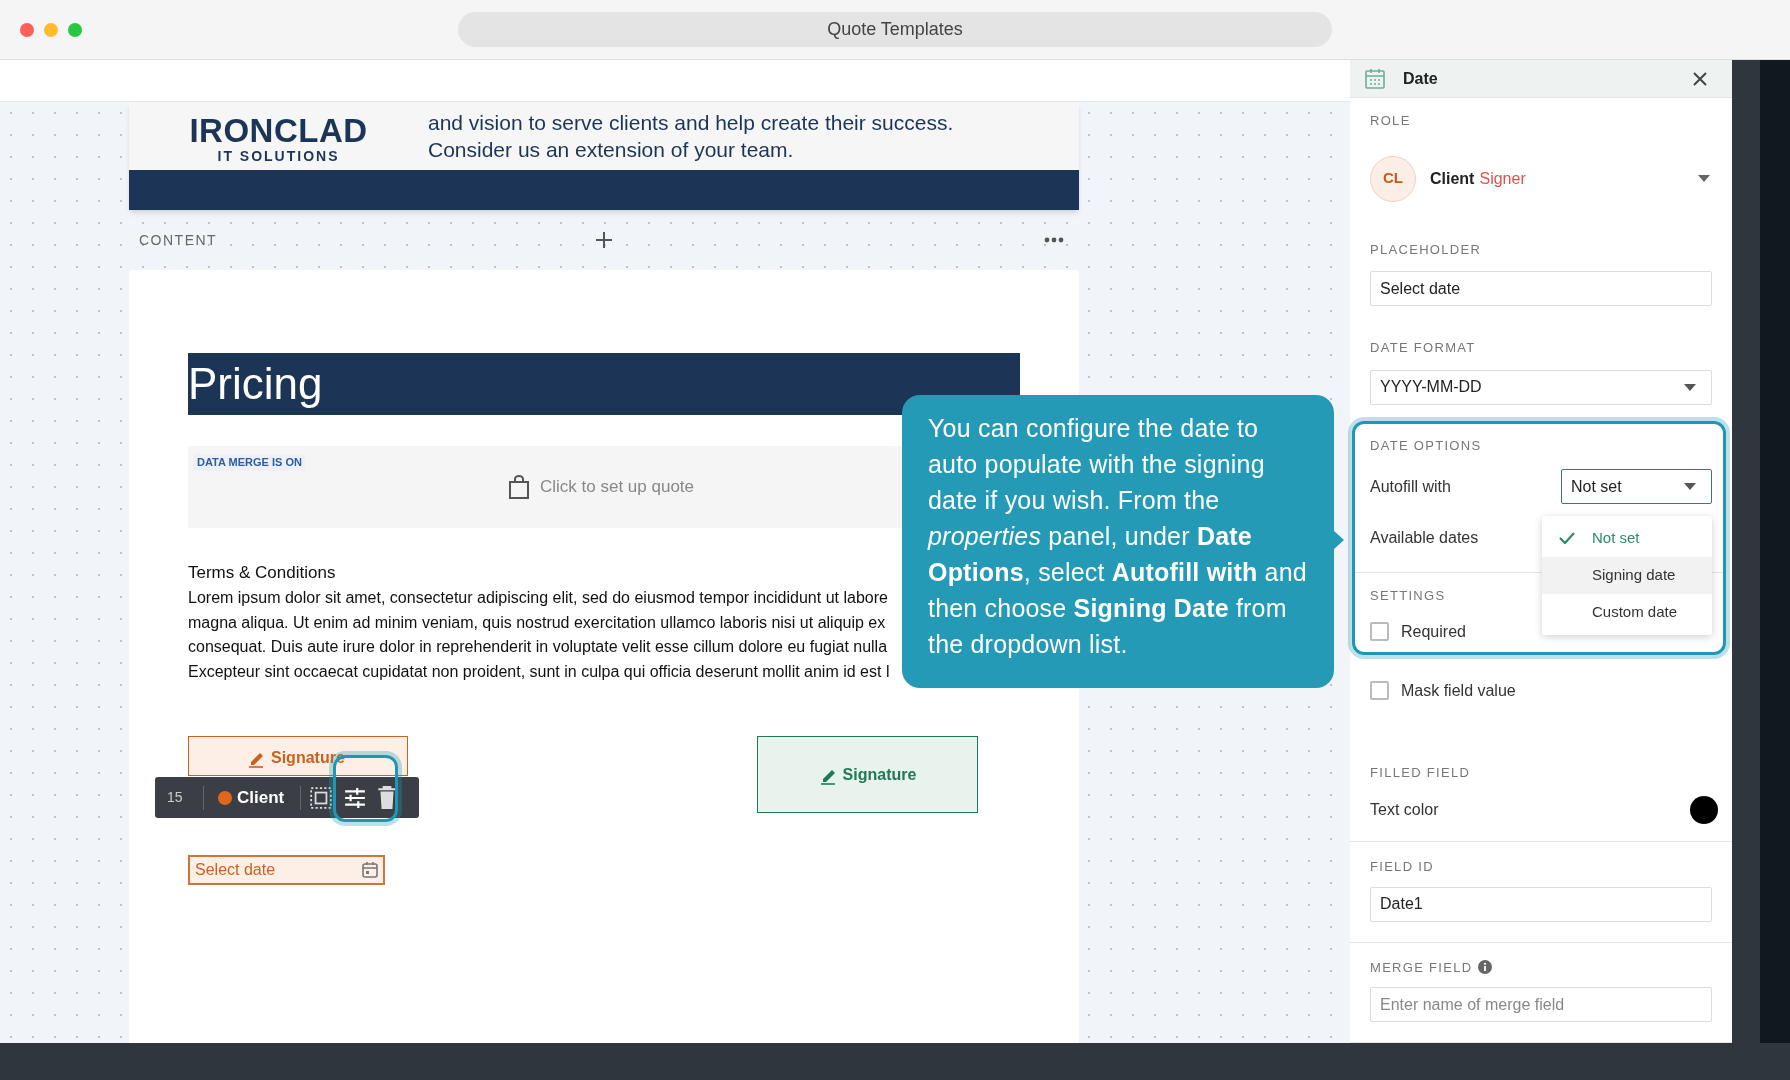 The height and width of the screenshot is (1080, 1790). Describe the element at coordinates (1426, 249) in the screenshot. I see `section-label: PLACEHOLDER` at that location.